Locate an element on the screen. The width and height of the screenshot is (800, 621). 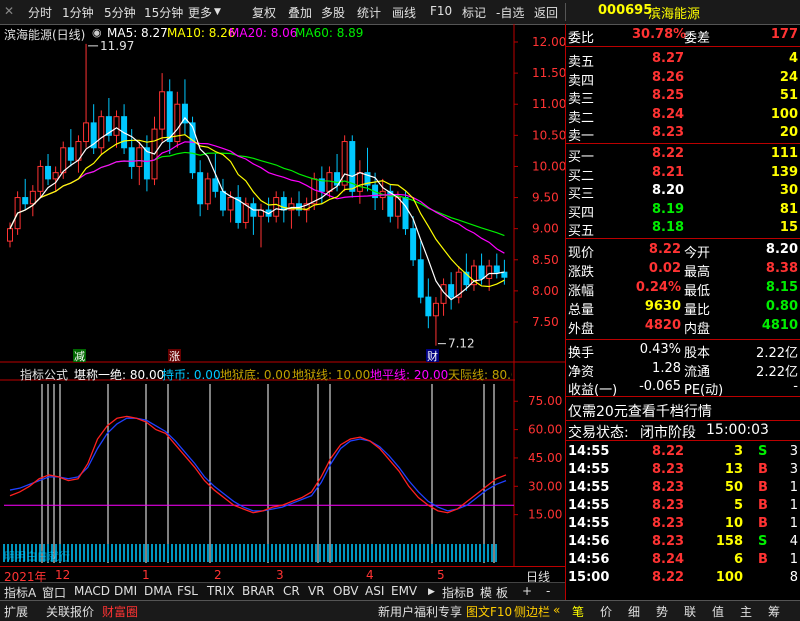
tab-dma: DMA is located at coordinates (158, 591).